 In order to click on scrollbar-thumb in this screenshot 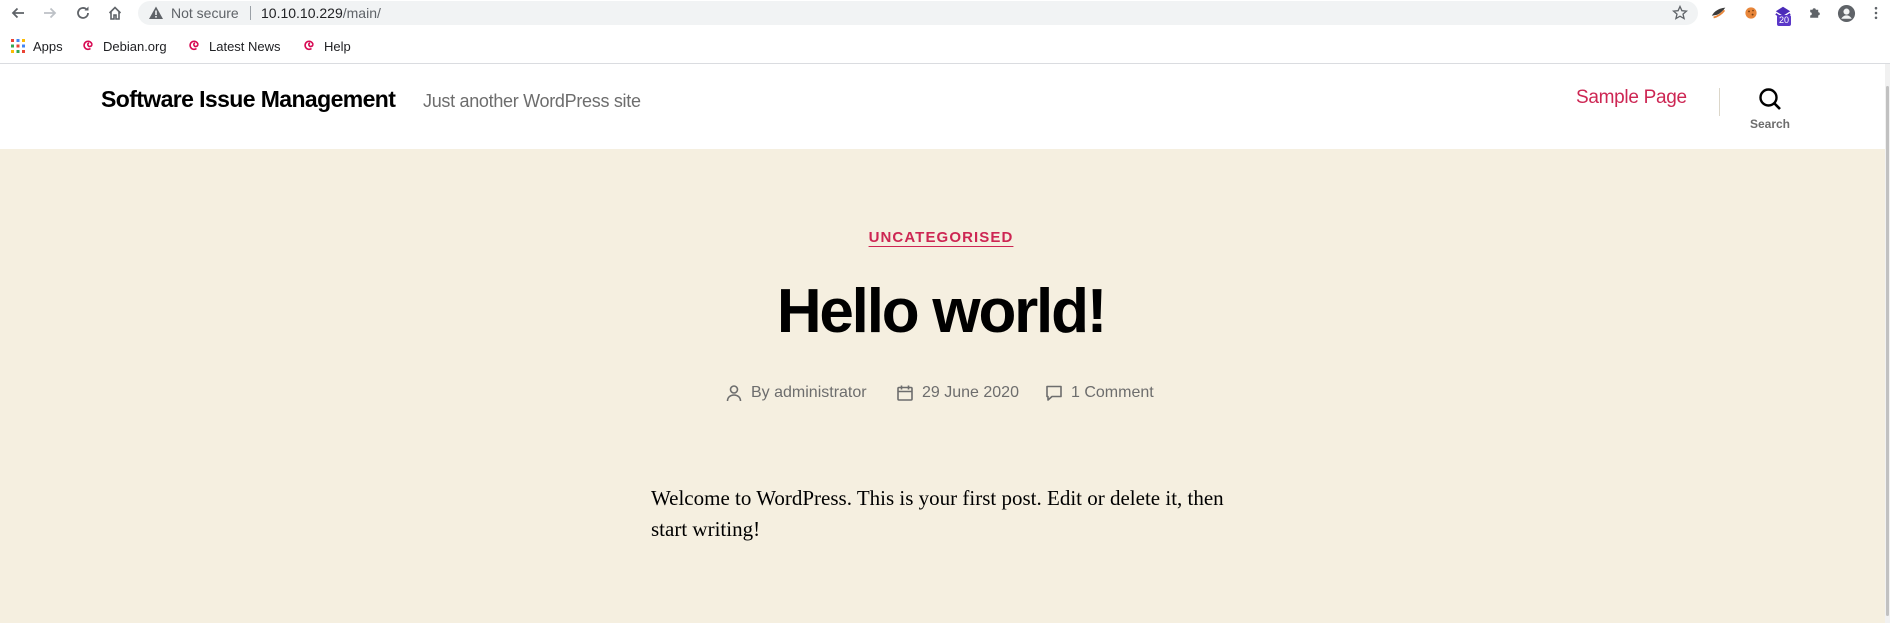, I will do `click(1887, 351)`.